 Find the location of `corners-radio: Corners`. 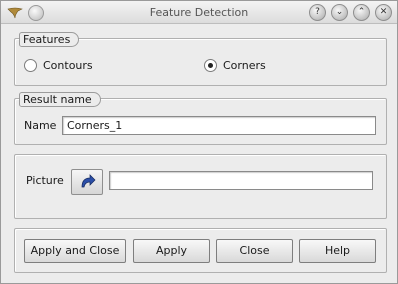

corners-radio: Corners is located at coordinates (235, 65).